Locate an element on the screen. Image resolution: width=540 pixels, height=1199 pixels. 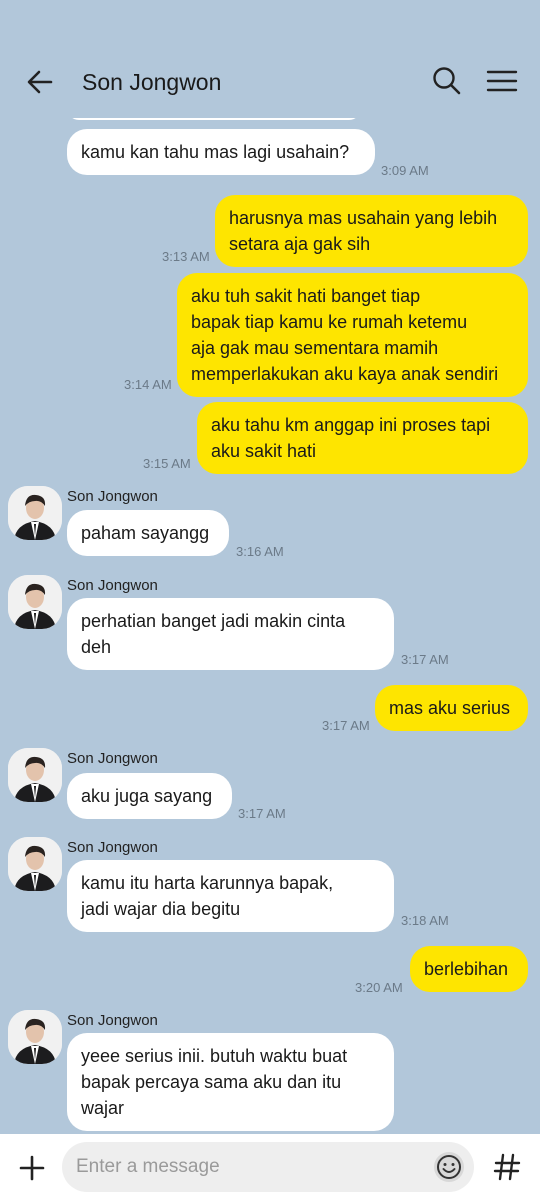
message-time: 3:13 AM is located at coordinates (186, 256).